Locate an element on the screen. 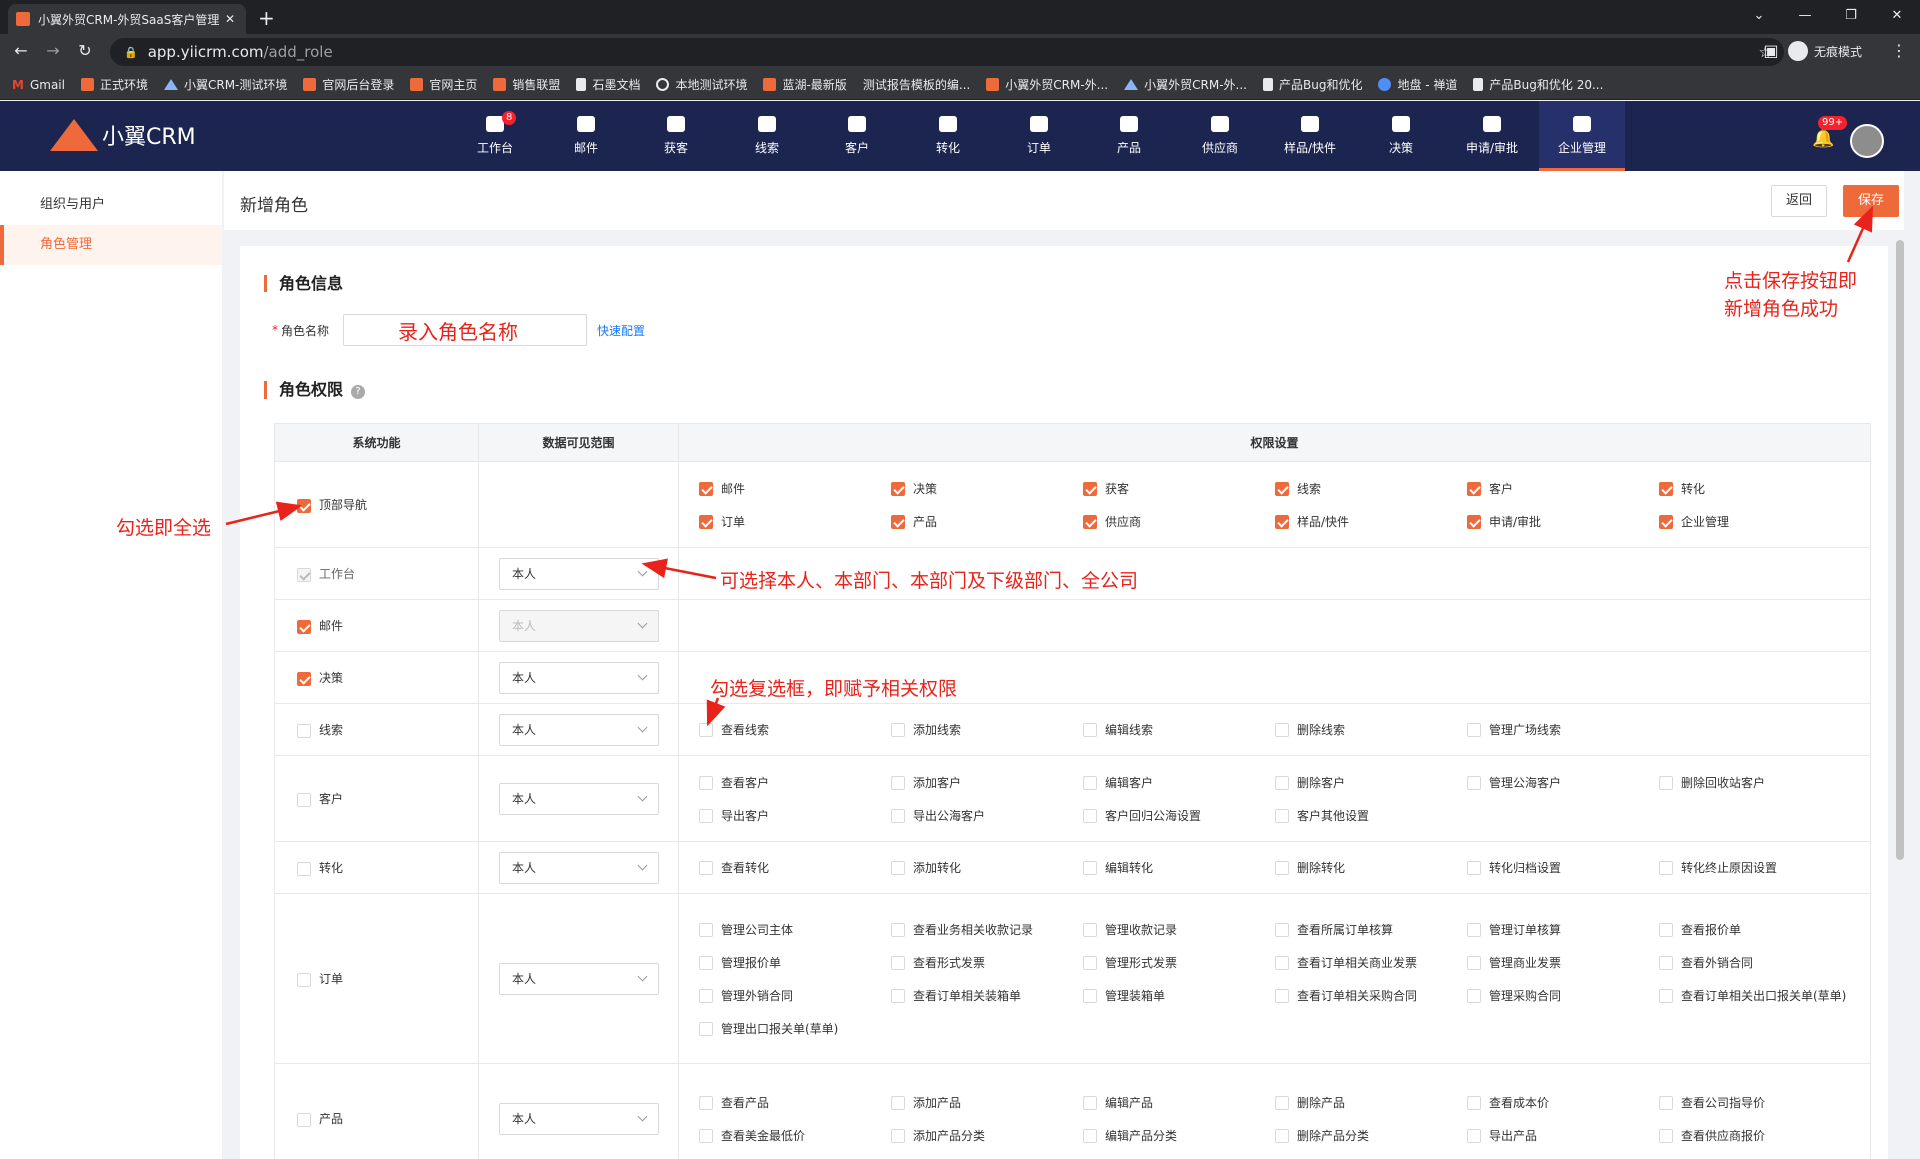 The width and height of the screenshot is (1920, 1159). bookmark-item: 本地测试环境 is located at coordinates (701, 84).